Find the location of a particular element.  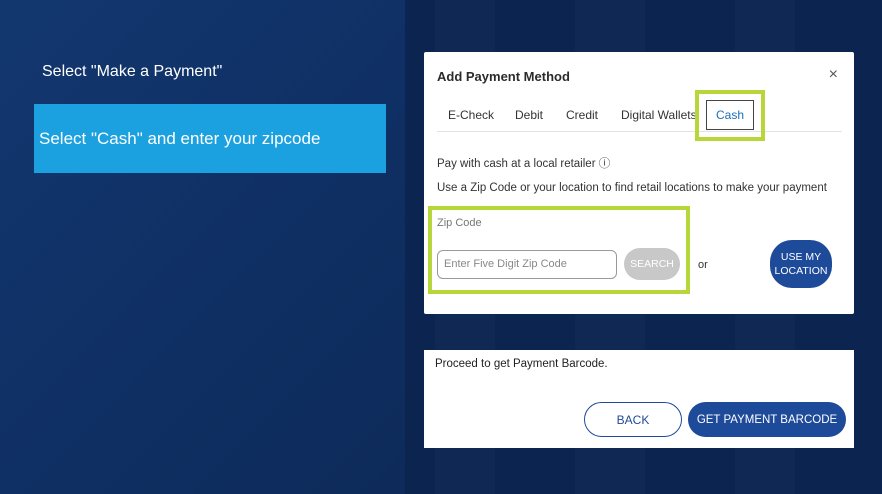

instruction-step-2: Select "Cash" and enter your zipcode is located at coordinates (210, 138).